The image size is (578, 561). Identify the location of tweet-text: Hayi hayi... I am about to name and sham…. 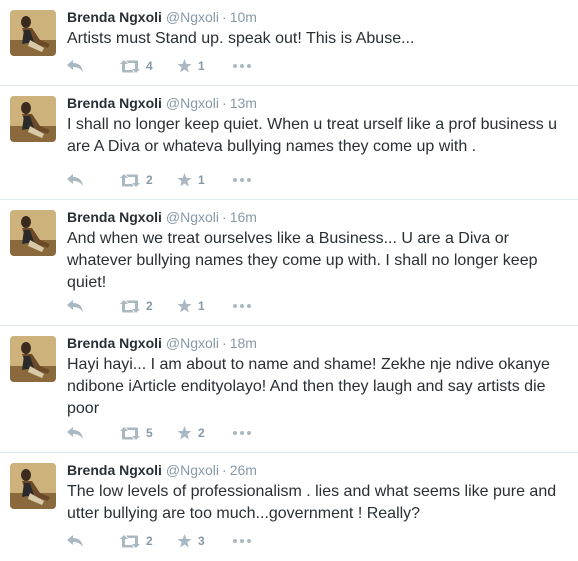
(308, 386).